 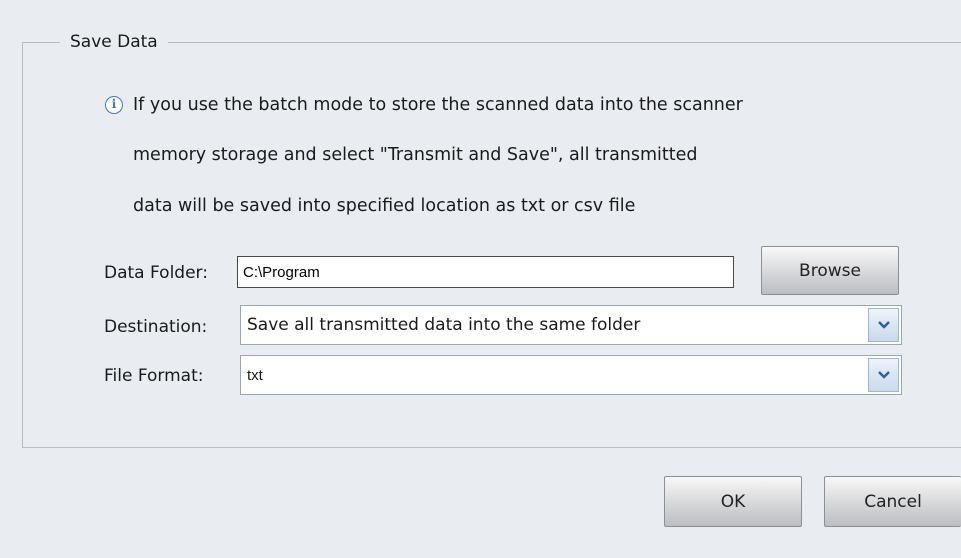 What do you see at coordinates (255, 375) in the screenshot?
I see `file-format-value: txt` at bounding box center [255, 375].